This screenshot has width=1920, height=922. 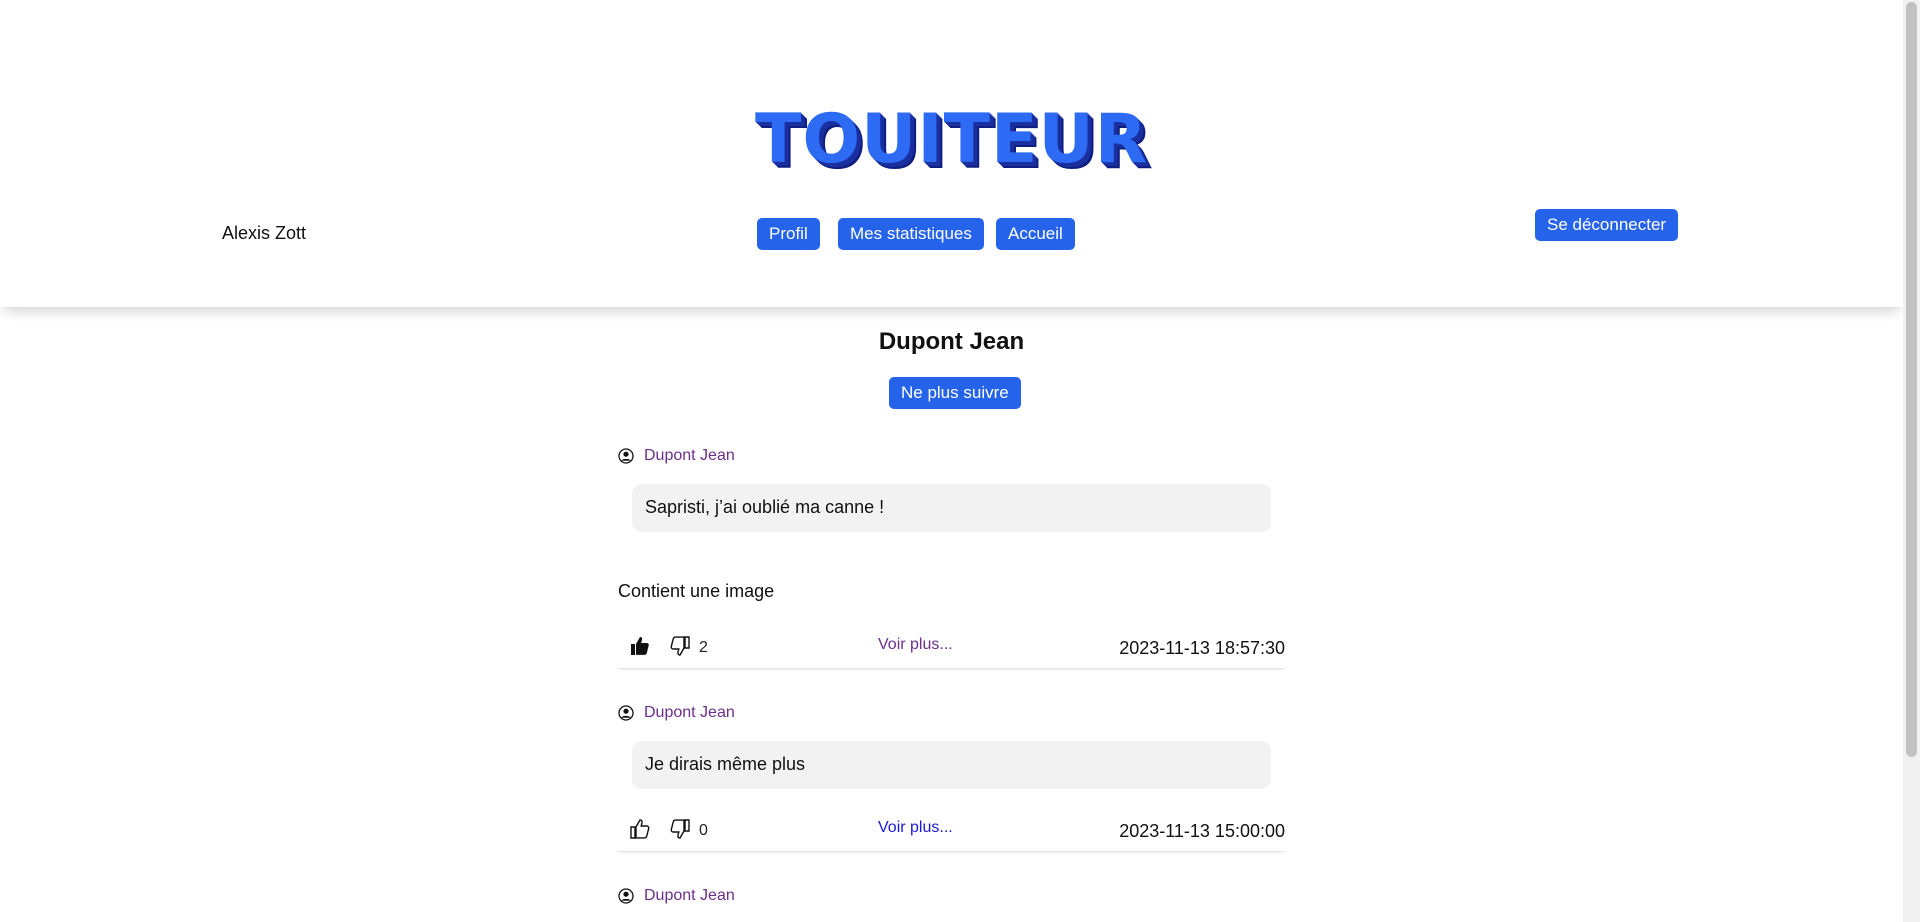 What do you see at coordinates (951, 139) in the screenshot?
I see `site-logo: TOUITEUR` at bounding box center [951, 139].